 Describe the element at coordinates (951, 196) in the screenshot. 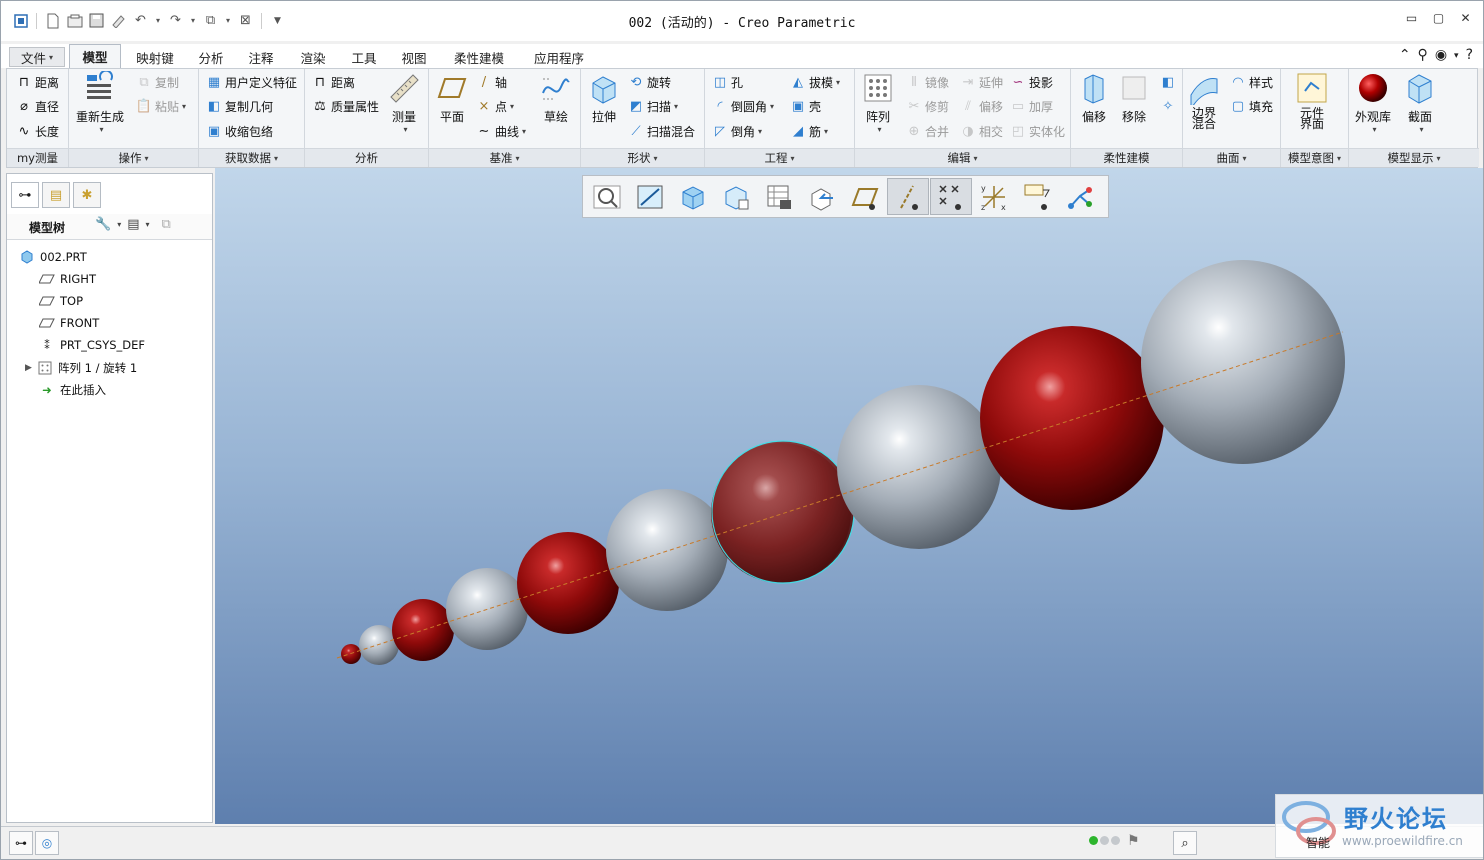

I see `point-display-button` at that location.